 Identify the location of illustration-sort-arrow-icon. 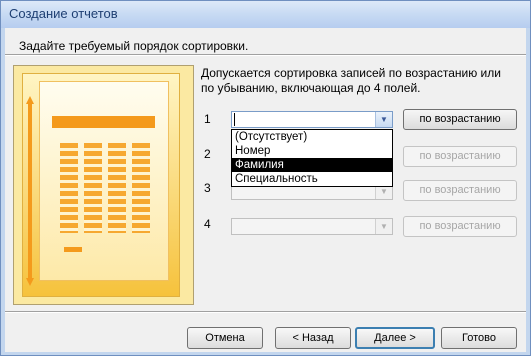
(30, 191).